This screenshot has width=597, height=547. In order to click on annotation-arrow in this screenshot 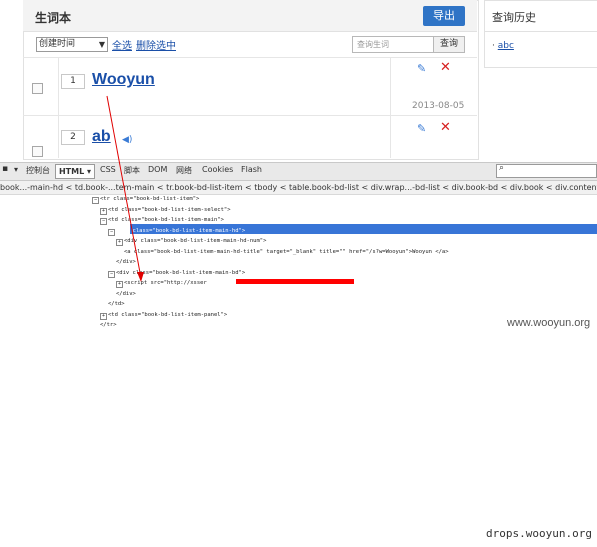, I will do `click(125, 188)`.